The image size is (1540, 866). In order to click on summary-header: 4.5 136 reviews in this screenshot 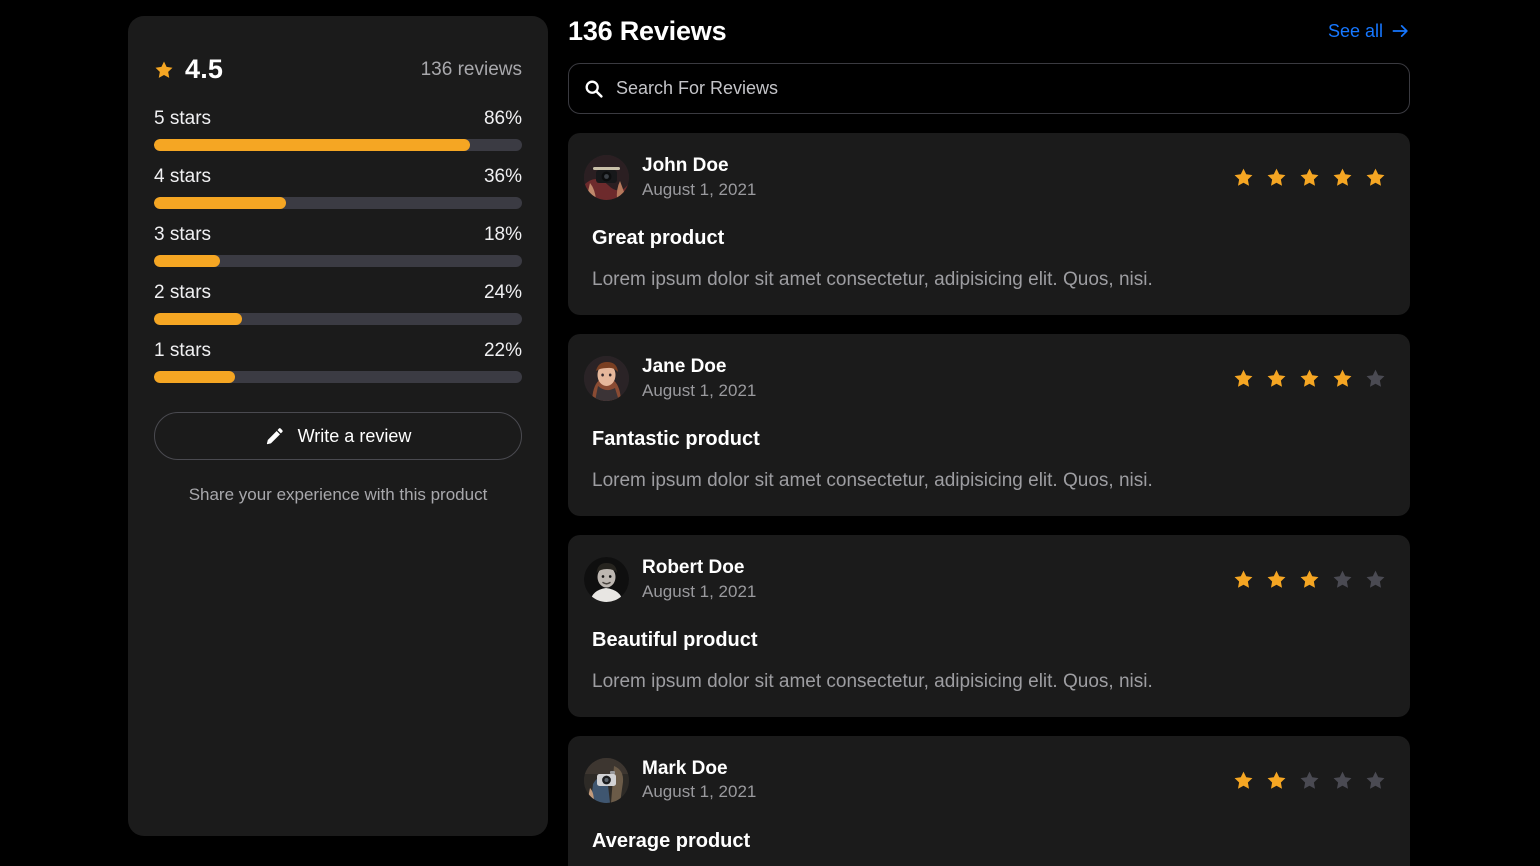, I will do `click(338, 69)`.